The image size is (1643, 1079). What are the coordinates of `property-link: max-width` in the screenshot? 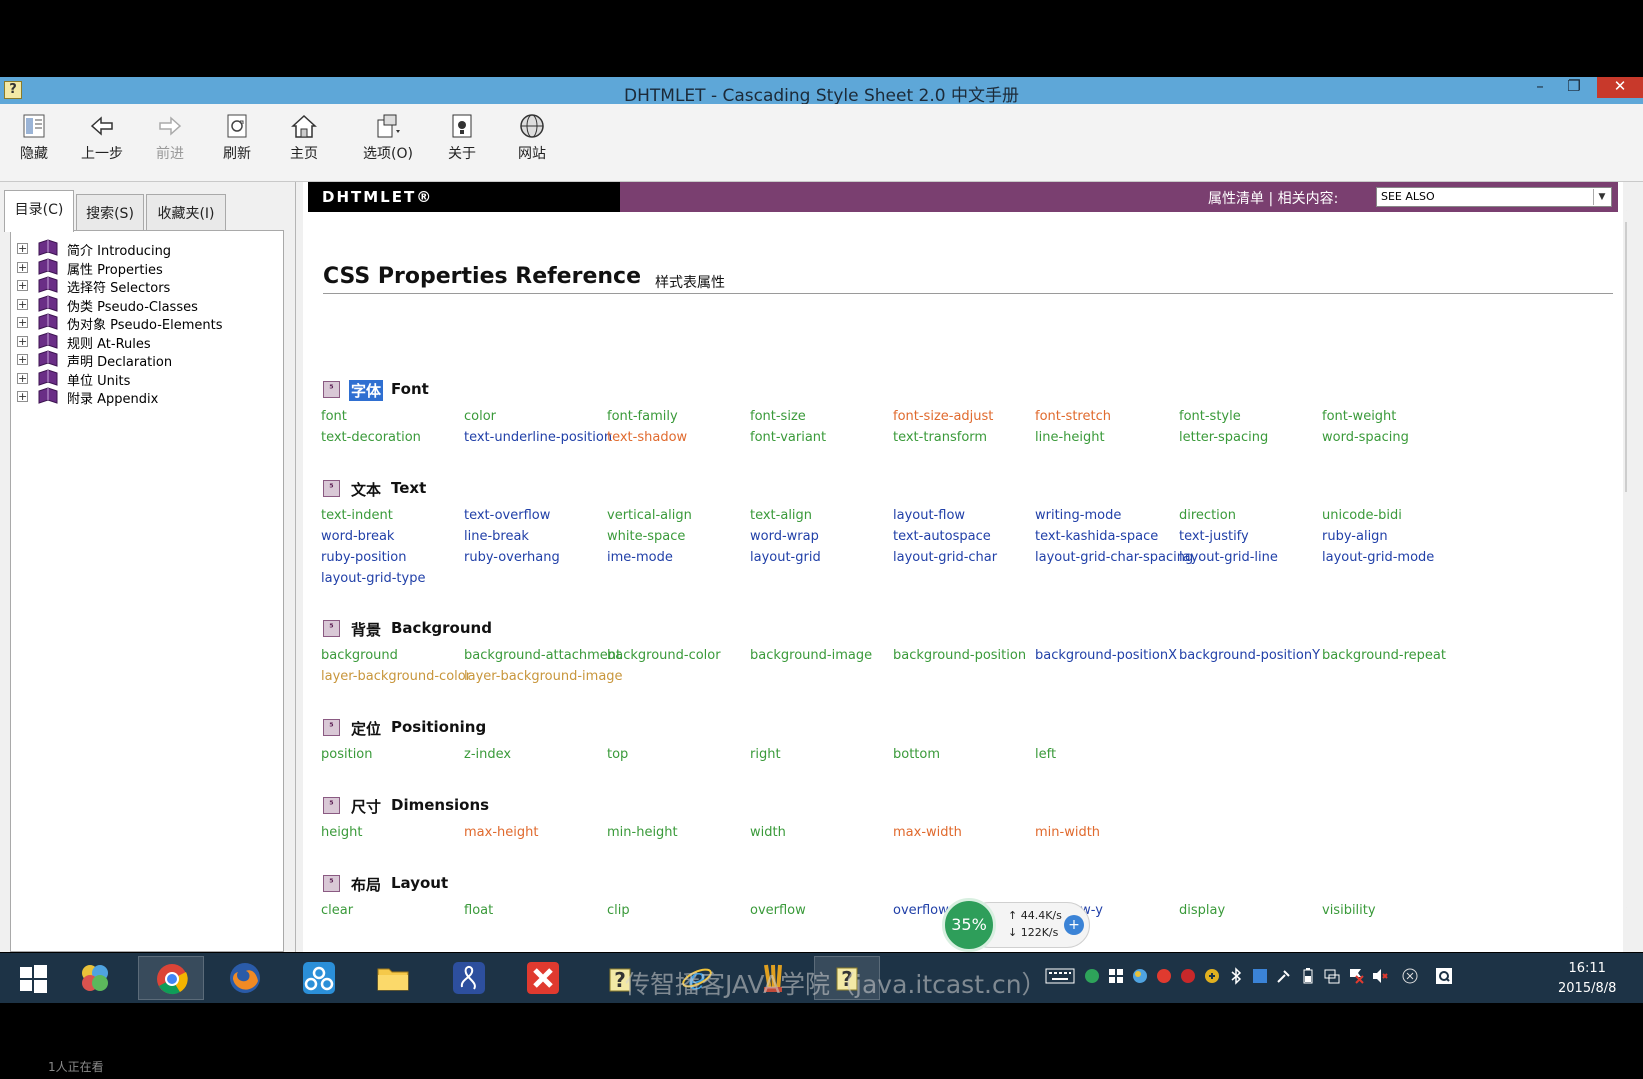 It's located at (927, 832).